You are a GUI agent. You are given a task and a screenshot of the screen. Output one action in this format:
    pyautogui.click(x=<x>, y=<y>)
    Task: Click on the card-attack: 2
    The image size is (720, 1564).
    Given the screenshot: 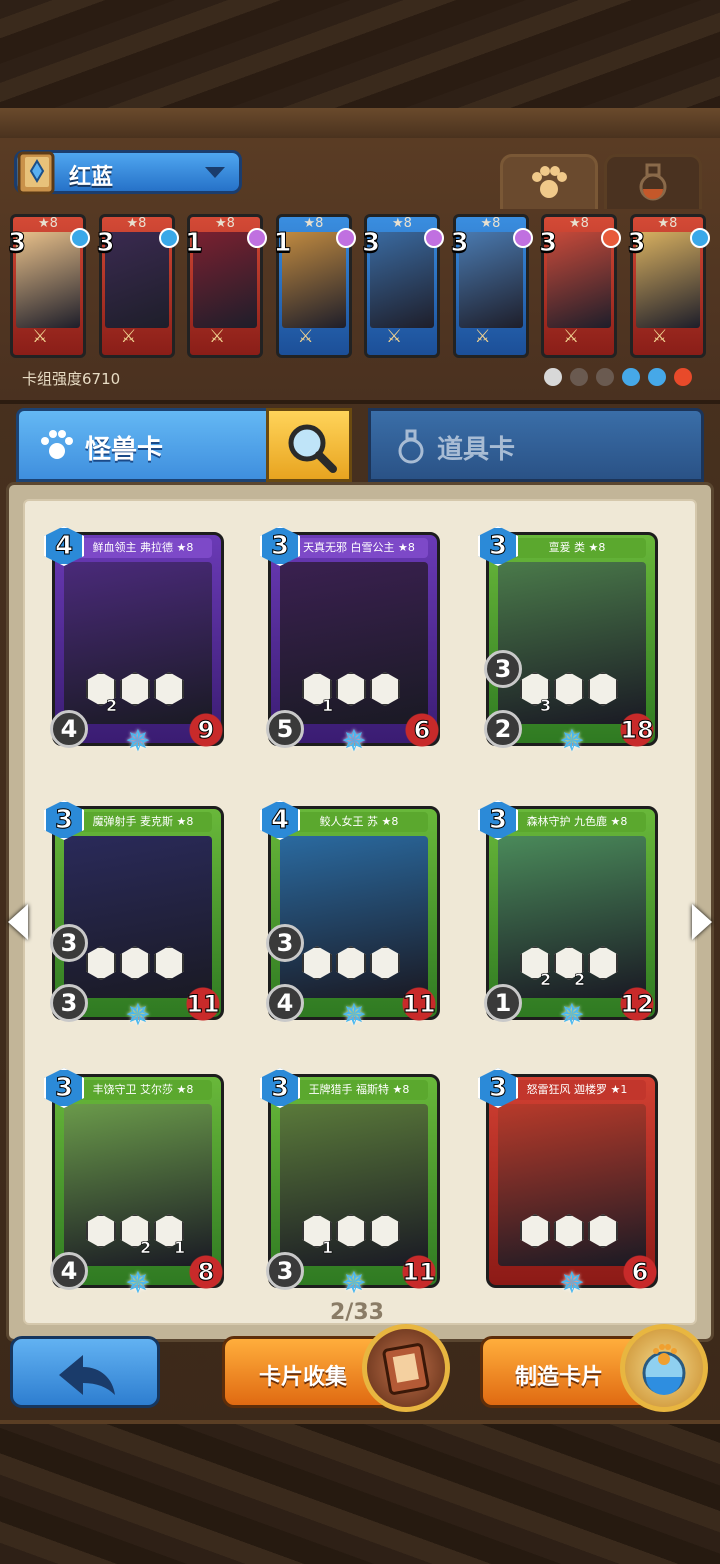 What is the action you would take?
    pyautogui.click(x=503, y=729)
    